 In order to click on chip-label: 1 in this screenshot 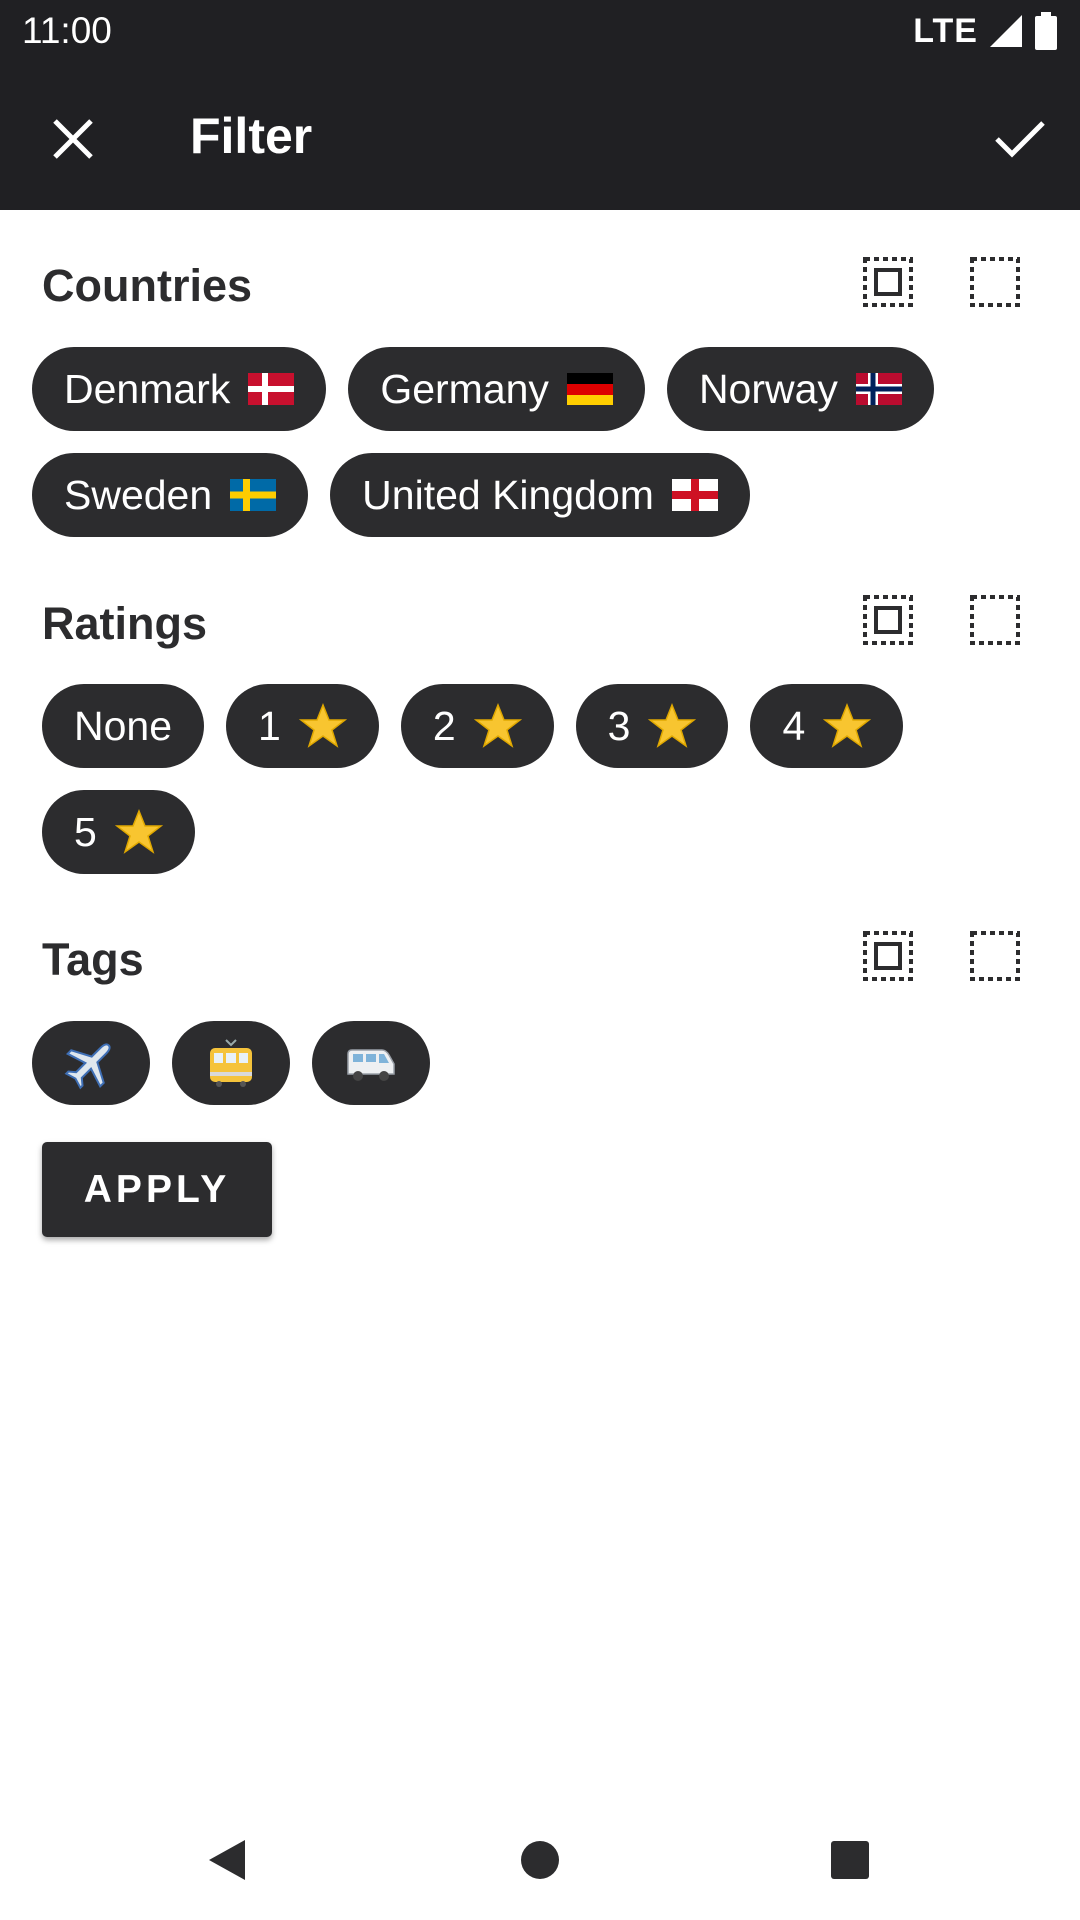, I will do `click(269, 725)`.